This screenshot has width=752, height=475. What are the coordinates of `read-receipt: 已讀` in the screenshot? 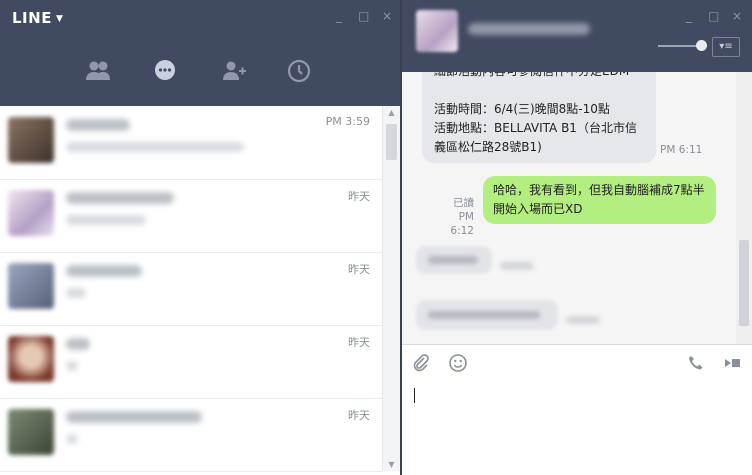 It's located at (463, 203).